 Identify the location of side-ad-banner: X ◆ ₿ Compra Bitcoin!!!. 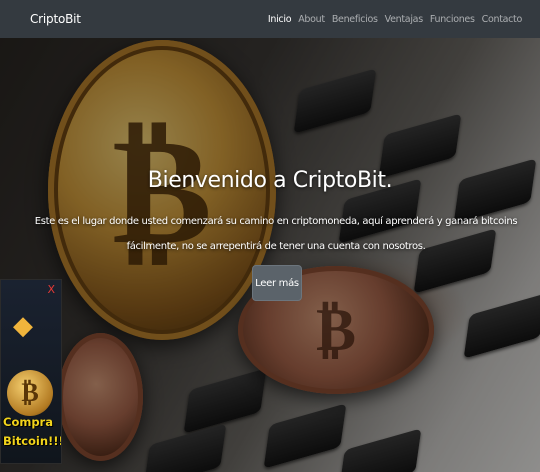
(31, 371).